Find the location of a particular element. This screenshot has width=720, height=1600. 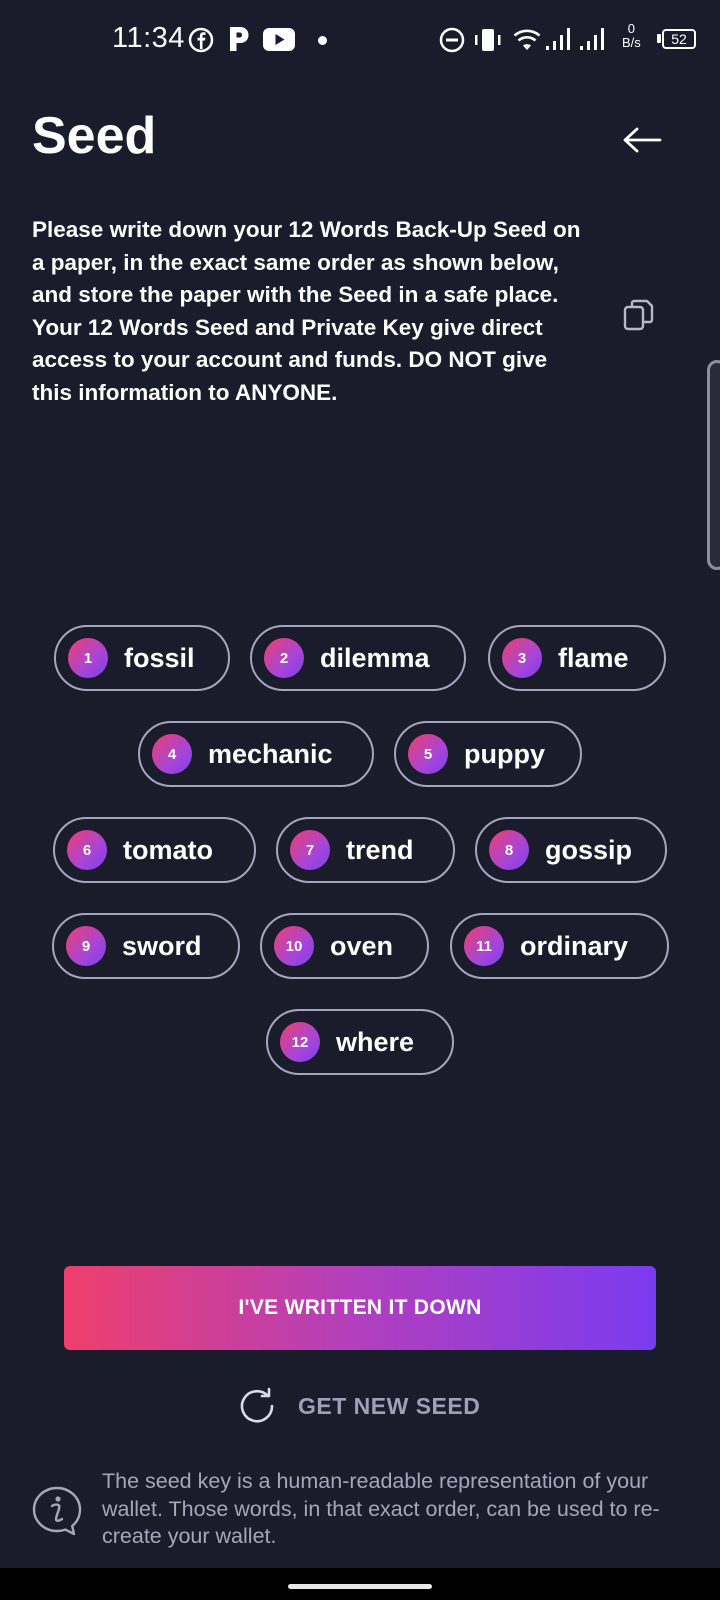

confirm-written-button: I'VE WRITTEN IT DOWN is located at coordinates (360, 1308).